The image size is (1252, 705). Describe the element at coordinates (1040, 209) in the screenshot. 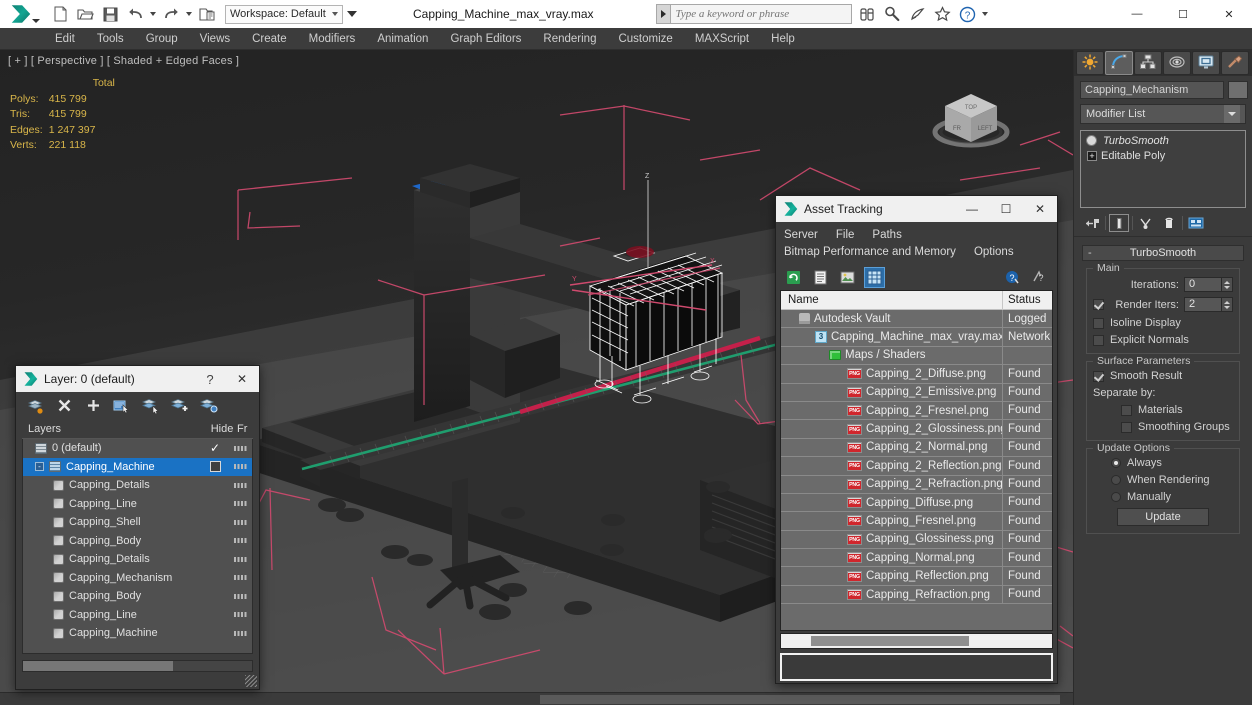

I see `close-button: ✕` at that location.